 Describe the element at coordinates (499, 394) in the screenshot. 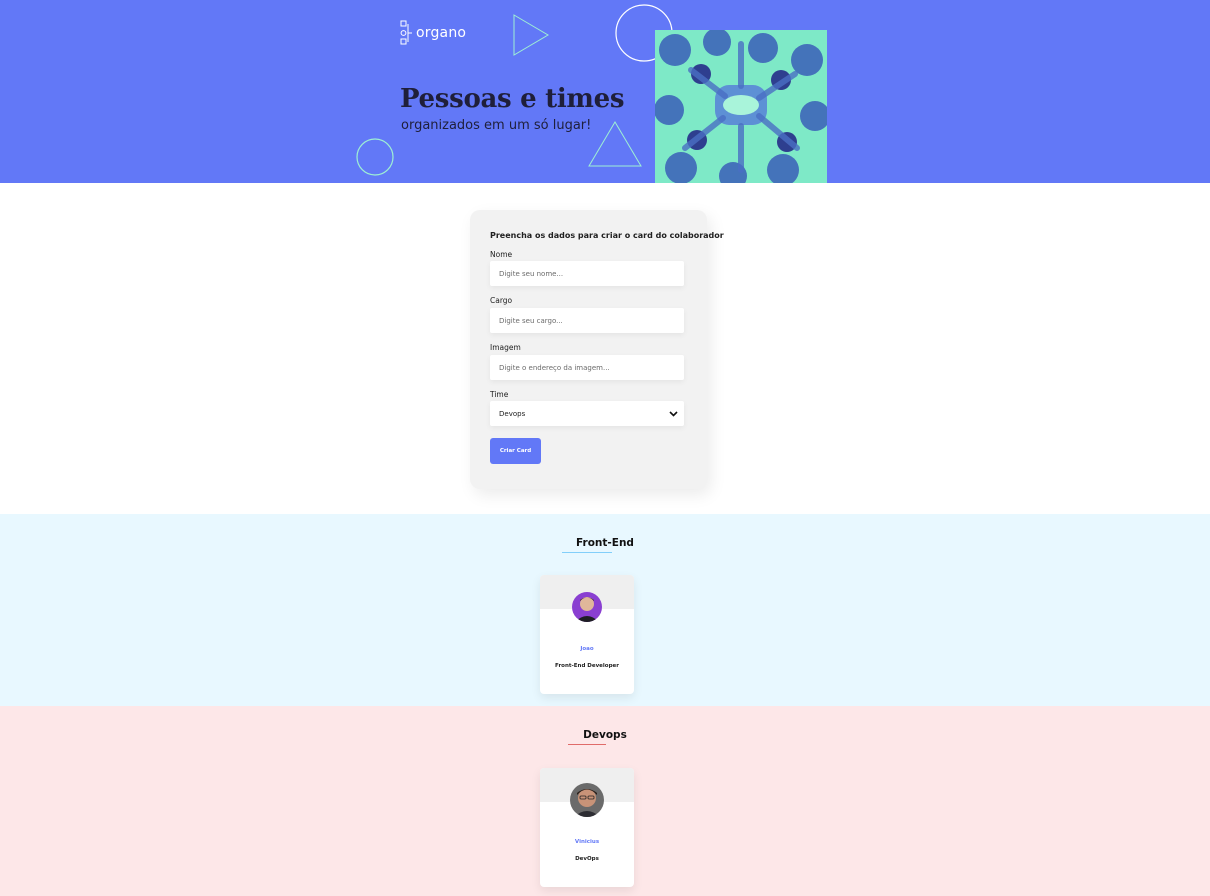

I see `team-label: Time` at that location.